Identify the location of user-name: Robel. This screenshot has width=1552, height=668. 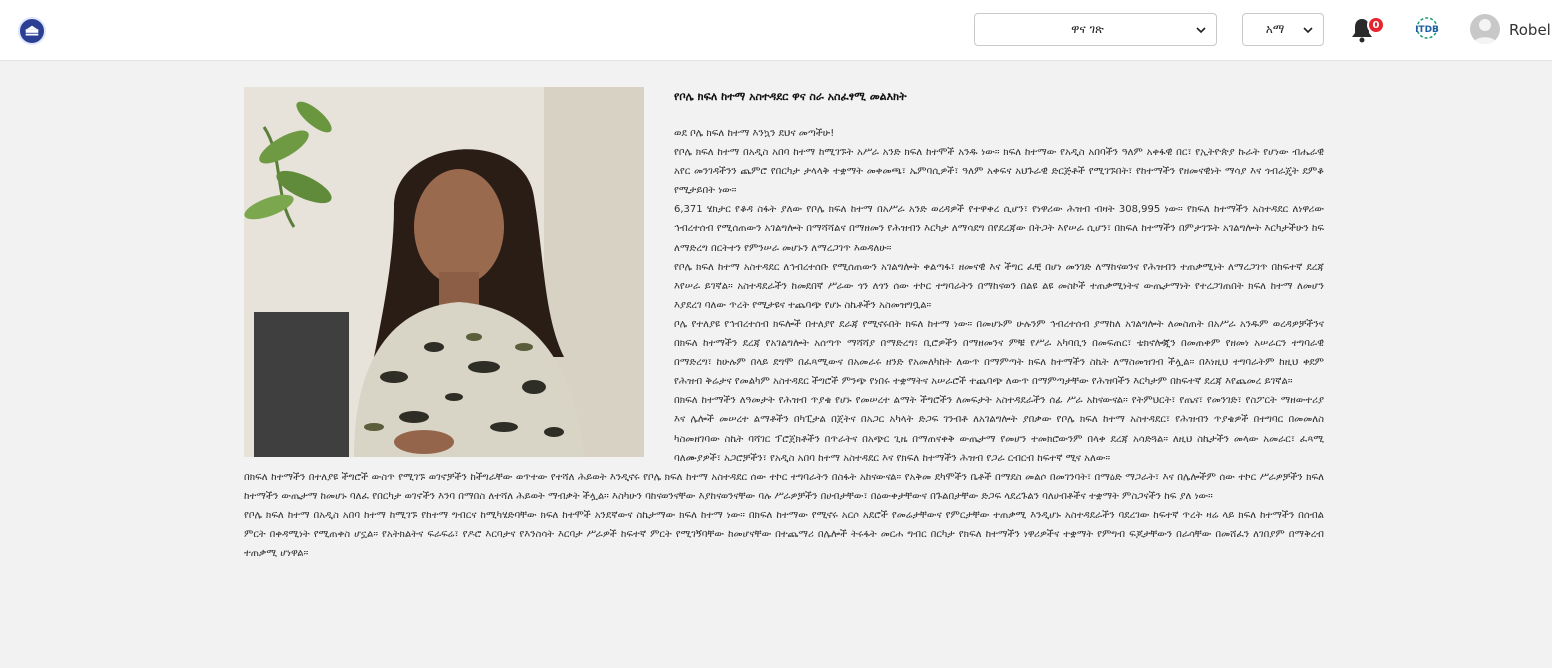
(1530, 30).